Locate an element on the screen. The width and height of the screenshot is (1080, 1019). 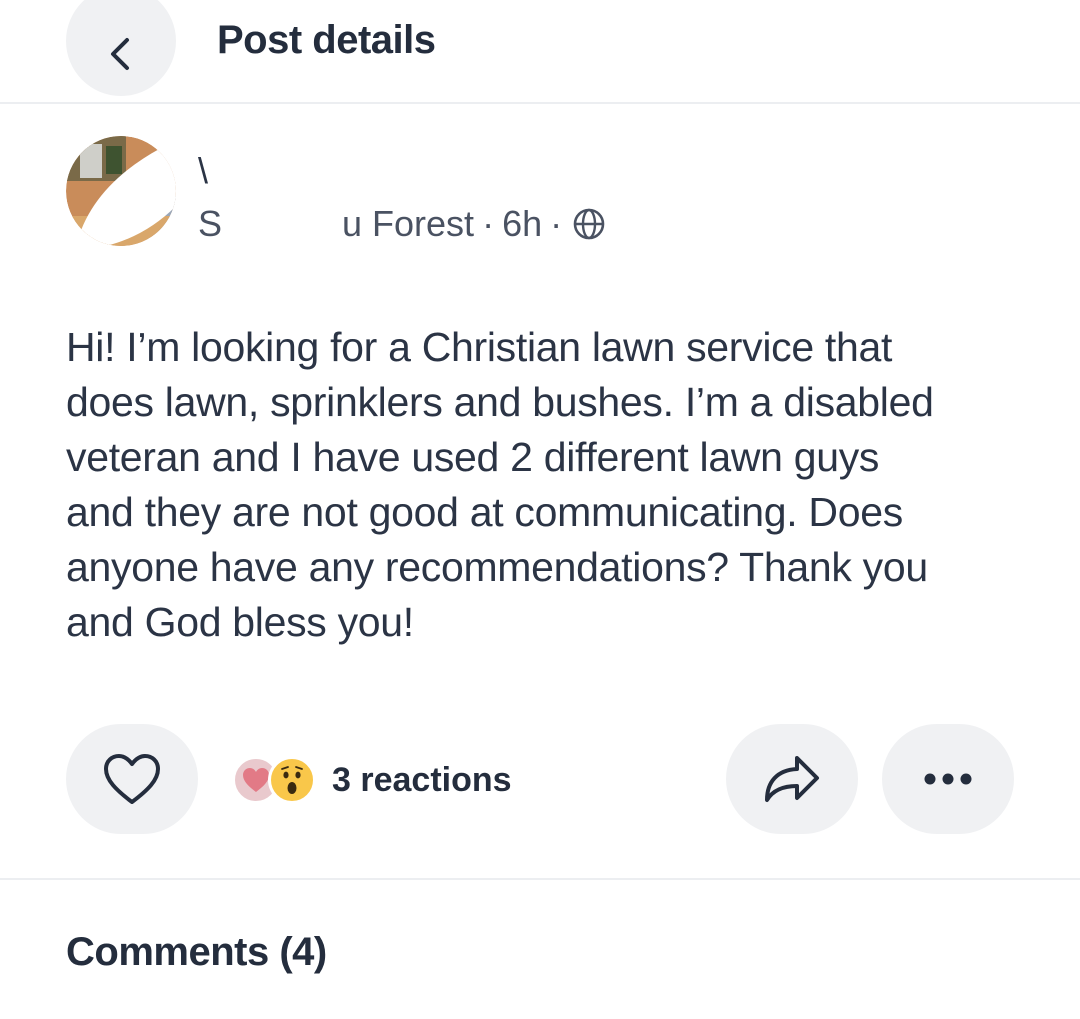
back-button is located at coordinates (121, 48).